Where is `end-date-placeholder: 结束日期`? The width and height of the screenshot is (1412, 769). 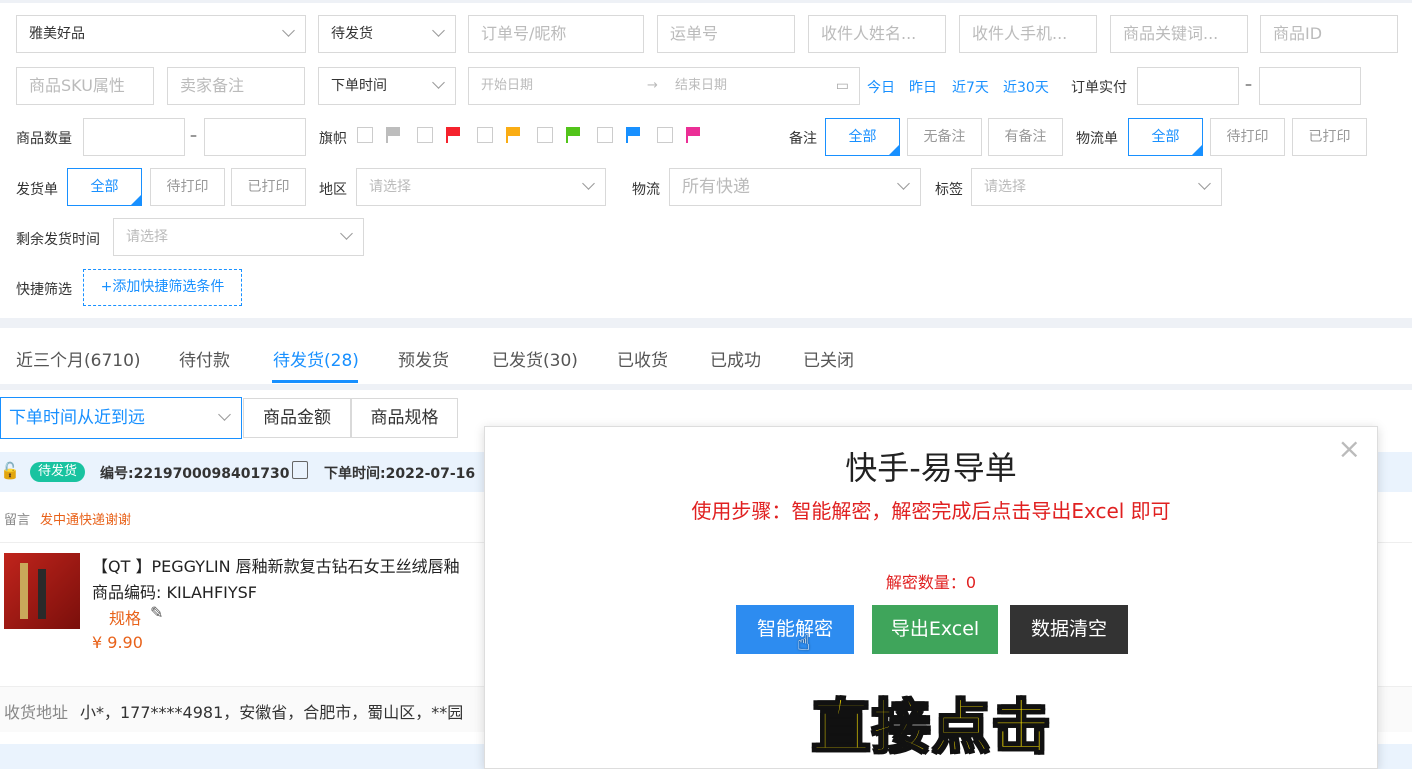
end-date-placeholder: 结束日期 is located at coordinates (701, 85).